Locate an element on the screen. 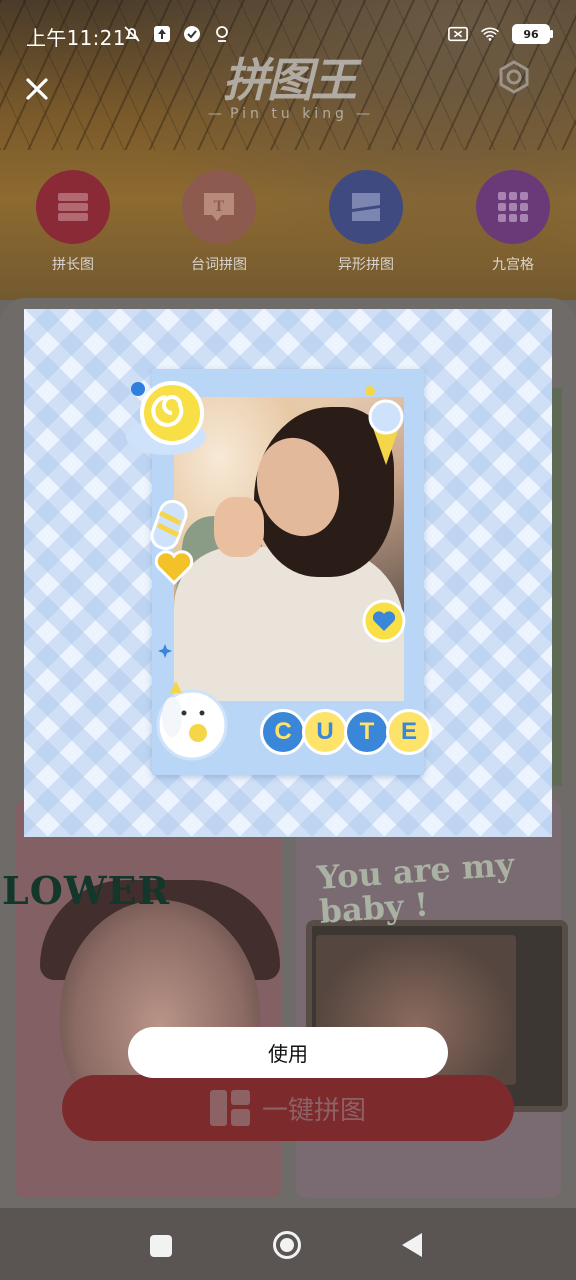 This screenshot has height=1280, width=576. use-template-label: 使用 is located at coordinates (288, 1054).